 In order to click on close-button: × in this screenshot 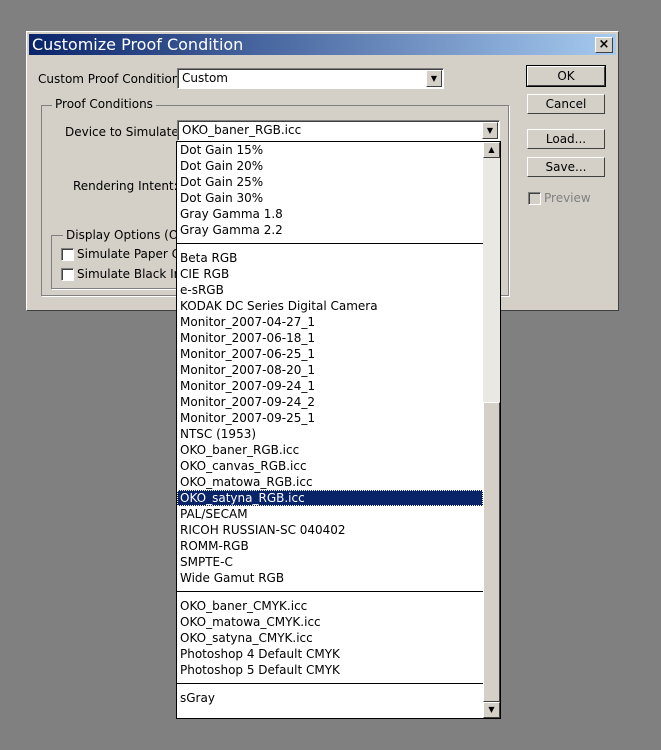, I will do `click(604, 45)`.